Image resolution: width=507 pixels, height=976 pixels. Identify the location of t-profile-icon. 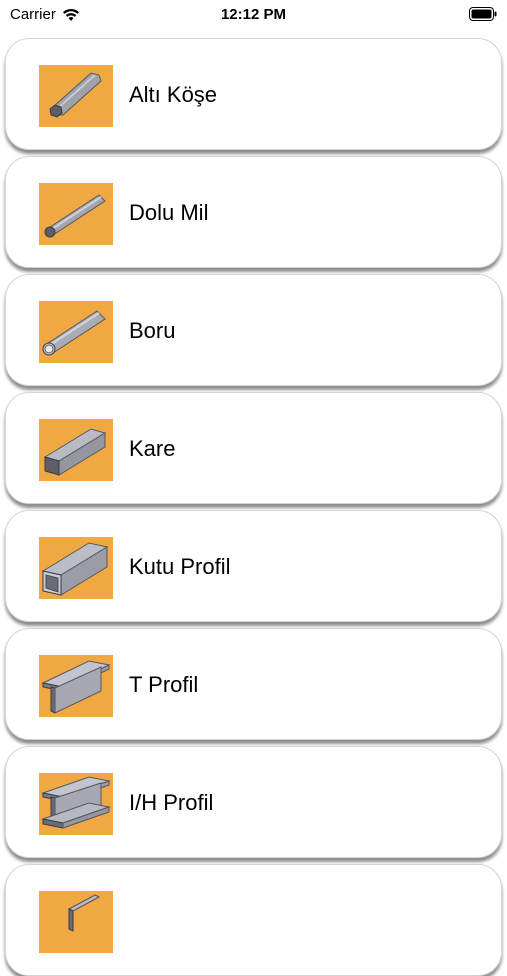
(76, 687).